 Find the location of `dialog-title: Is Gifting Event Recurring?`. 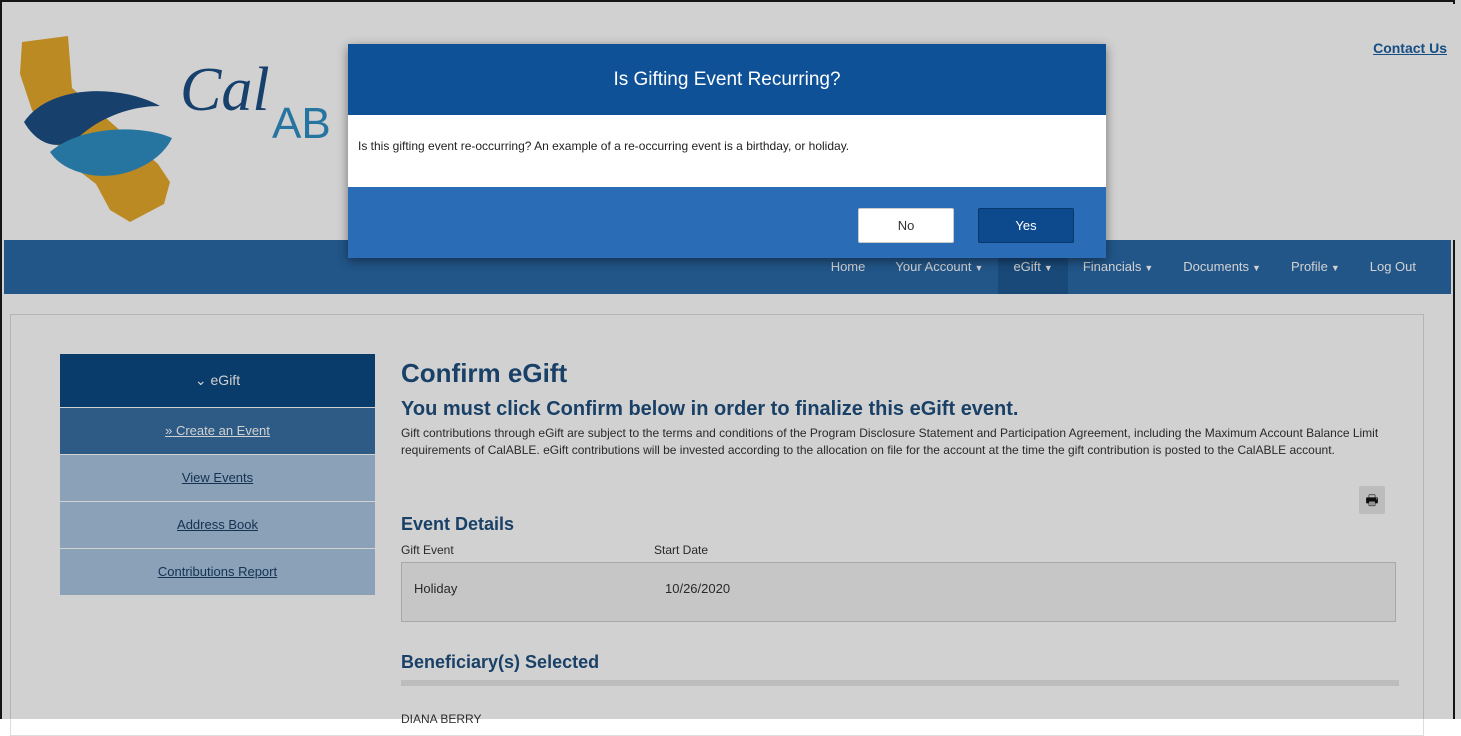

dialog-title: Is Gifting Event Recurring? is located at coordinates (727, 79).